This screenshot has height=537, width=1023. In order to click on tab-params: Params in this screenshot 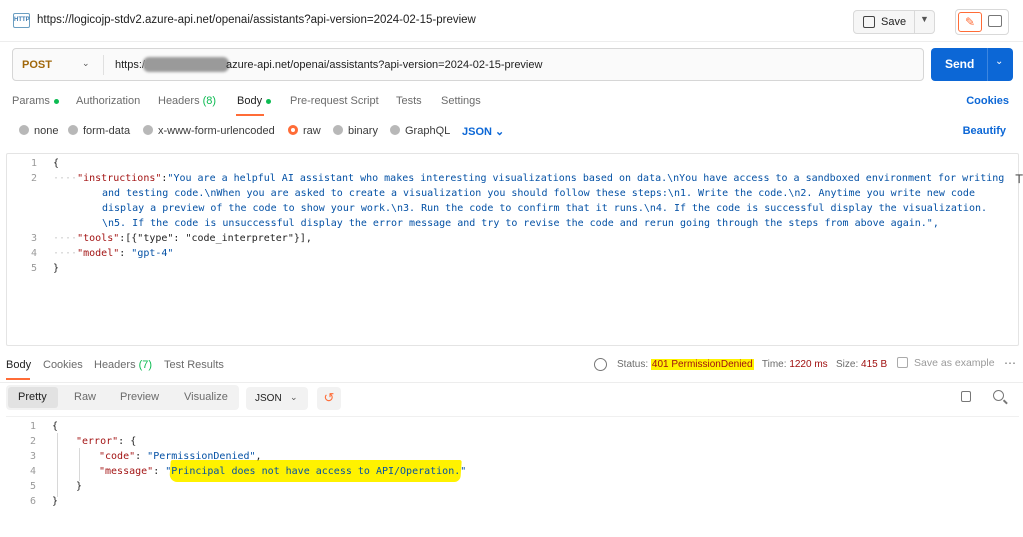, I will do `click(35, 101)`.